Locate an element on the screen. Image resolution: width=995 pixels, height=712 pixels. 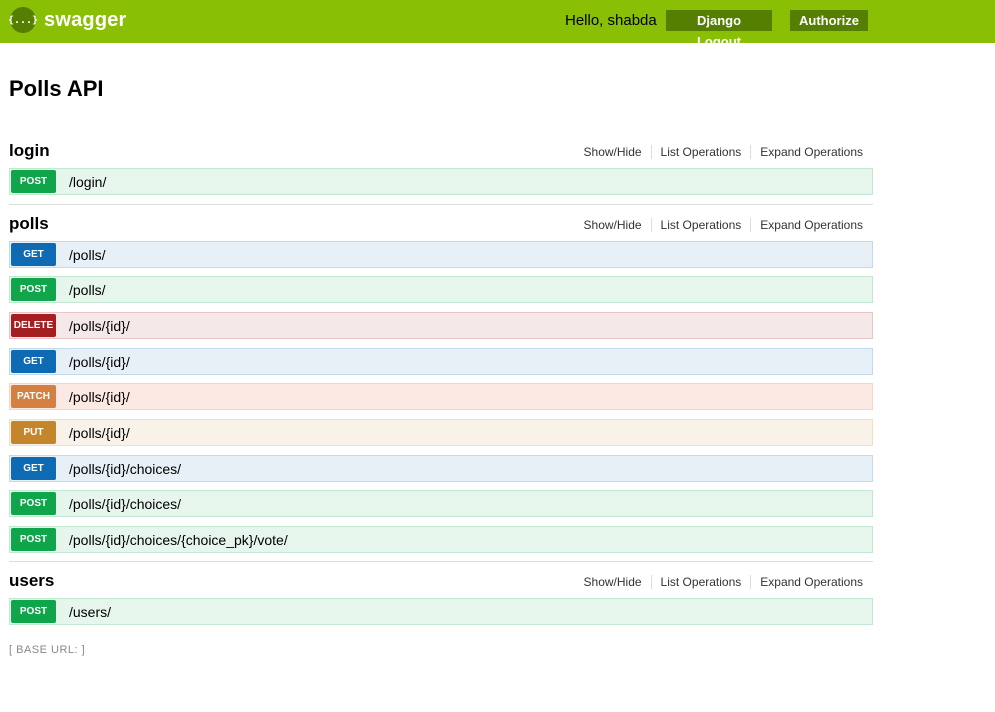
method-badge: DELETE is located at coordinates (33, 325).